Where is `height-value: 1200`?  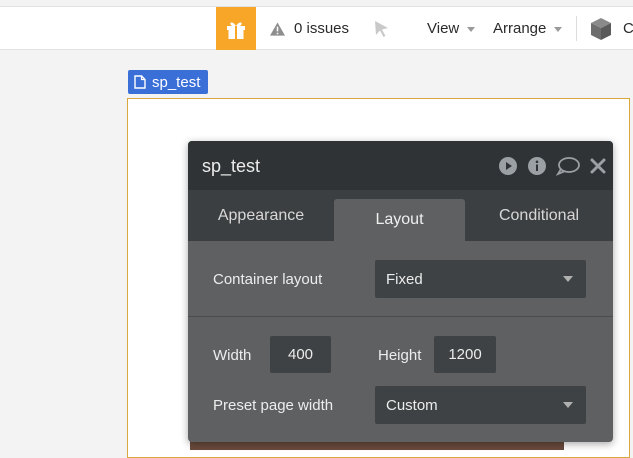
height-value: 1200 is located at coordinates (465, 354).